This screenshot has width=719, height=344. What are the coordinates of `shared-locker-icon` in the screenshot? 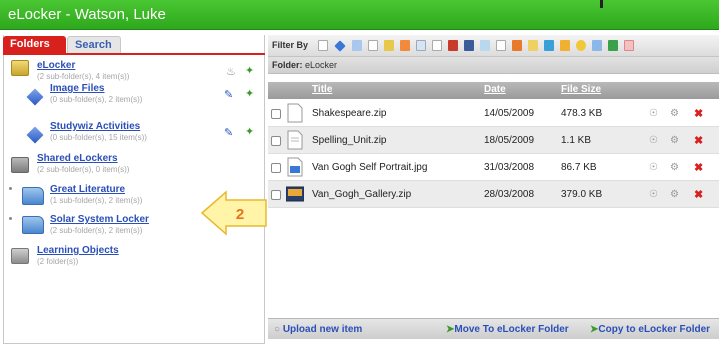 It's located at (20, 165).